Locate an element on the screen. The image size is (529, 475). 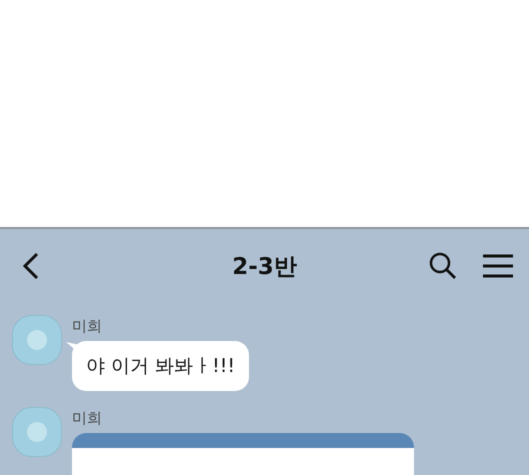
menu-icon is located at coordinates (498, 266).